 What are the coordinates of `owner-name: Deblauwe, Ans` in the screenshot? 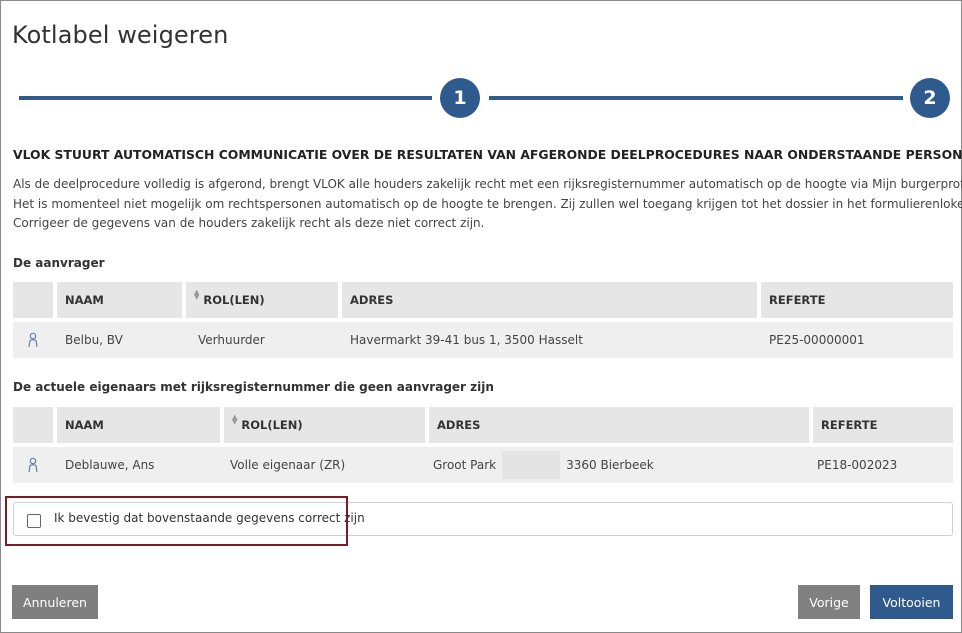 It's located at (110, 465).